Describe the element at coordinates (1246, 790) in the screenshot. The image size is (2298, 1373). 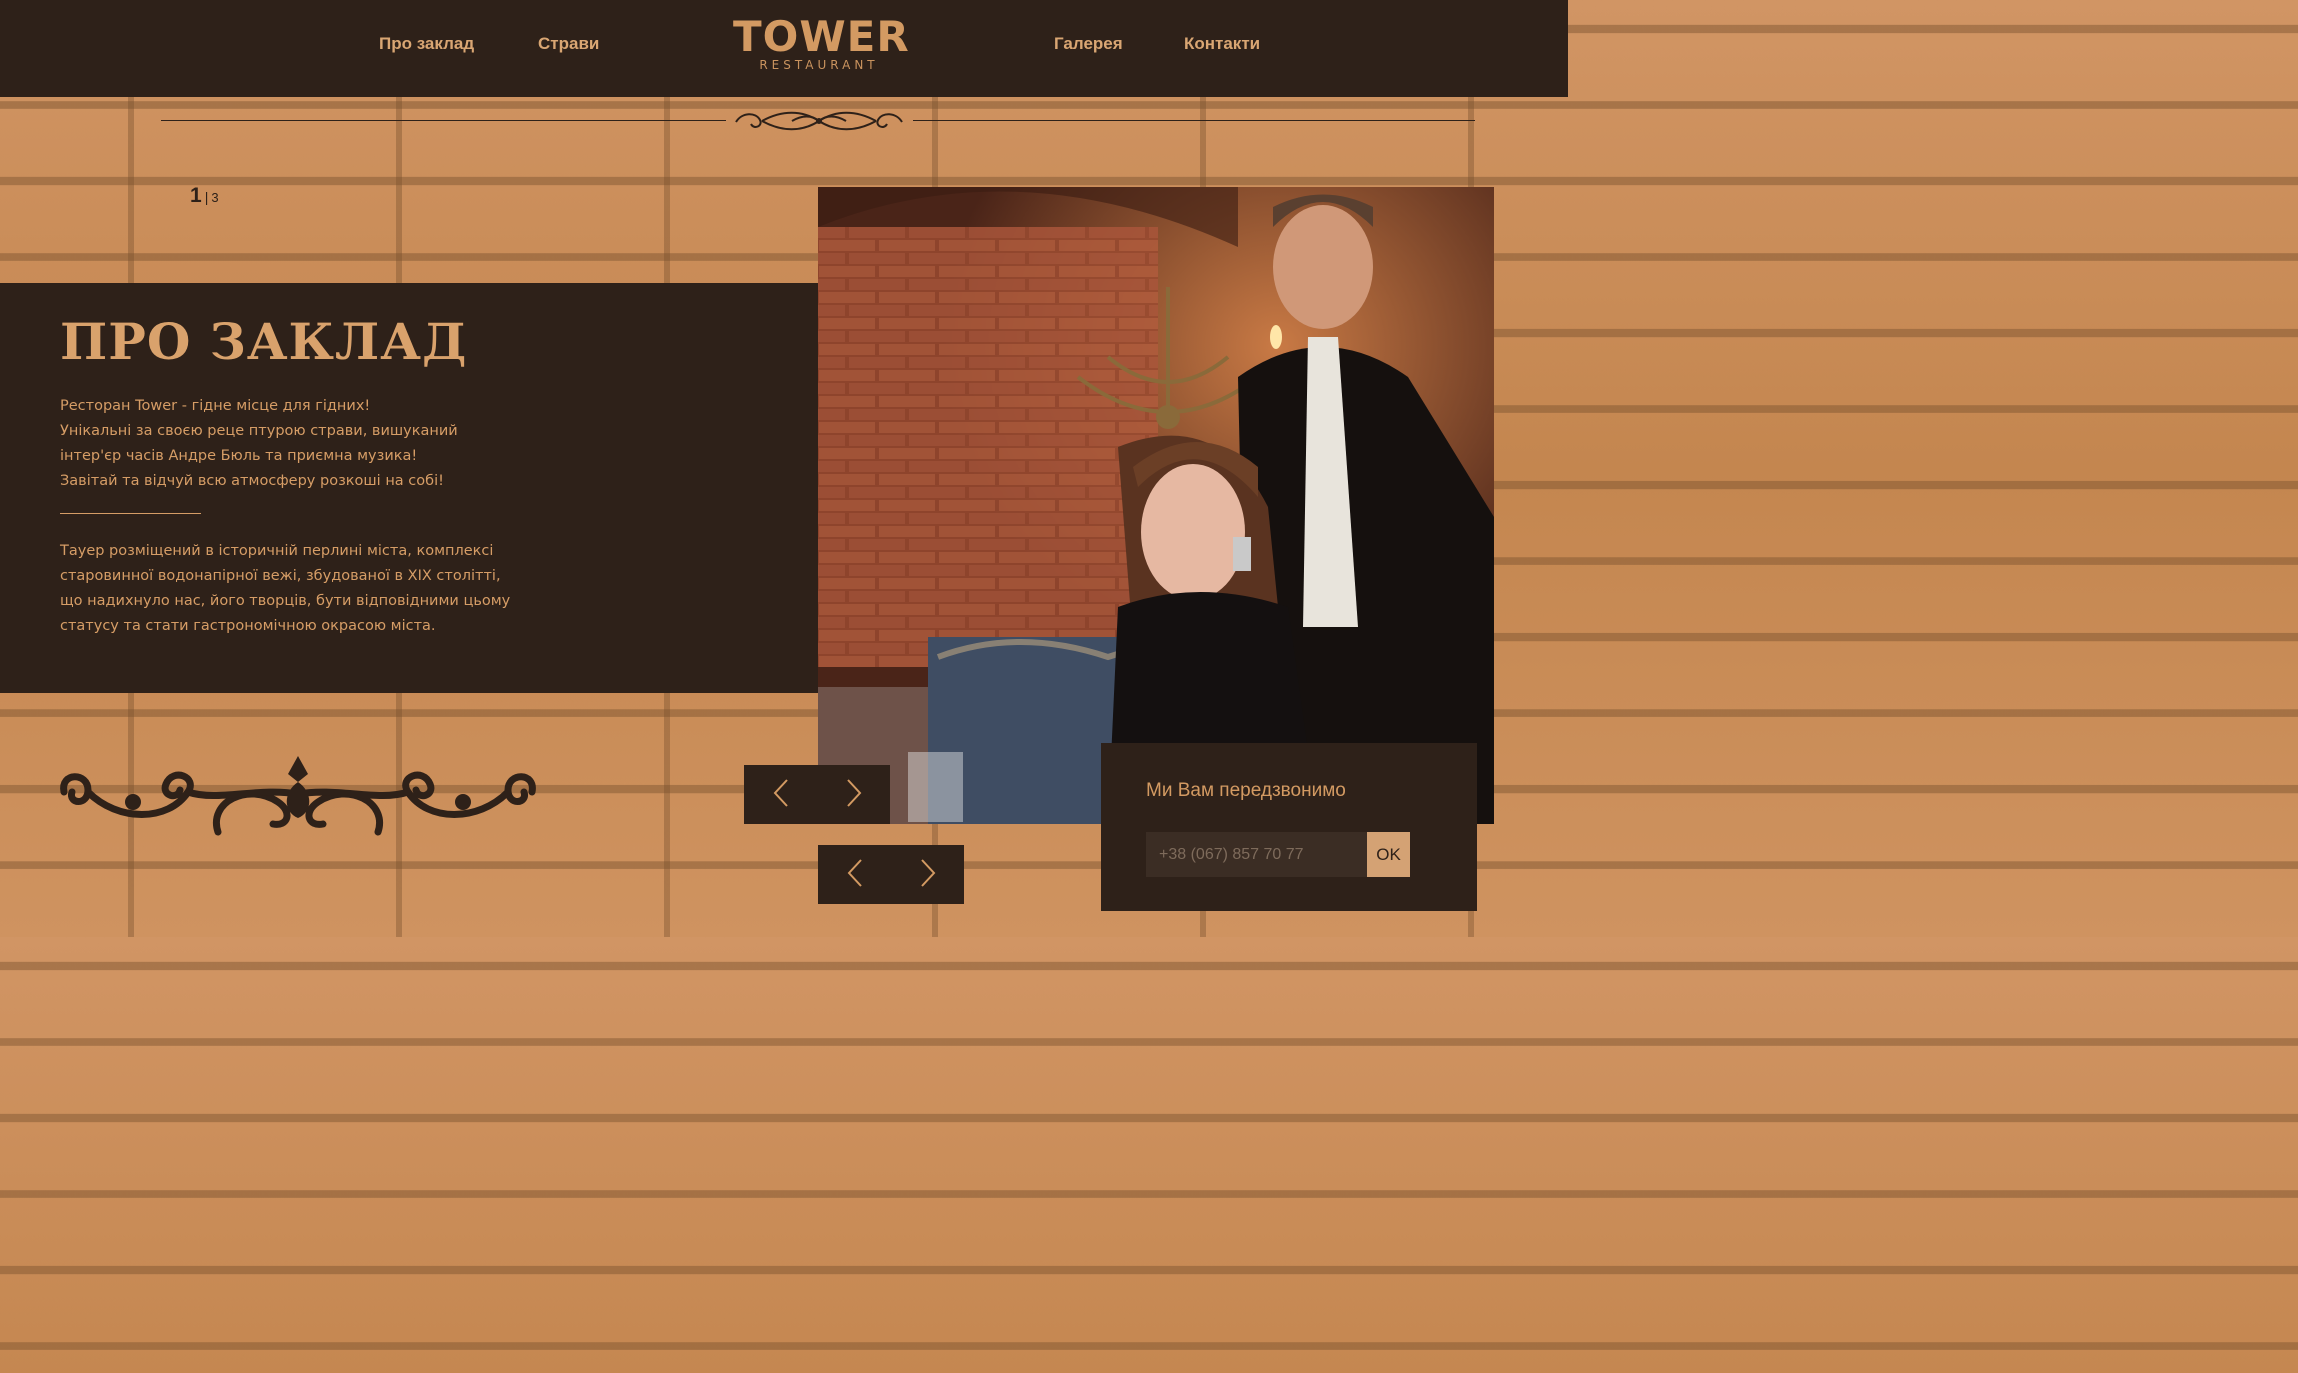
I see `callback-title: Ми Вам передзвонимо` at that location.